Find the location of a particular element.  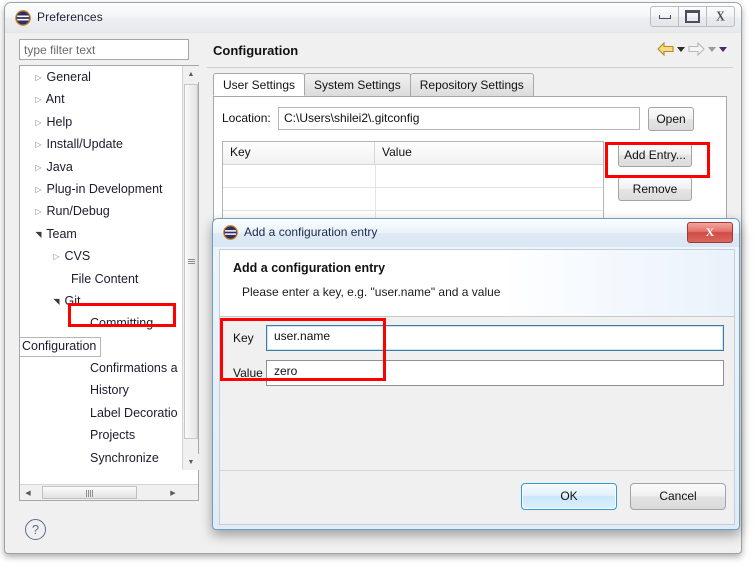

maximize-button is located at coordinates (692, 16).